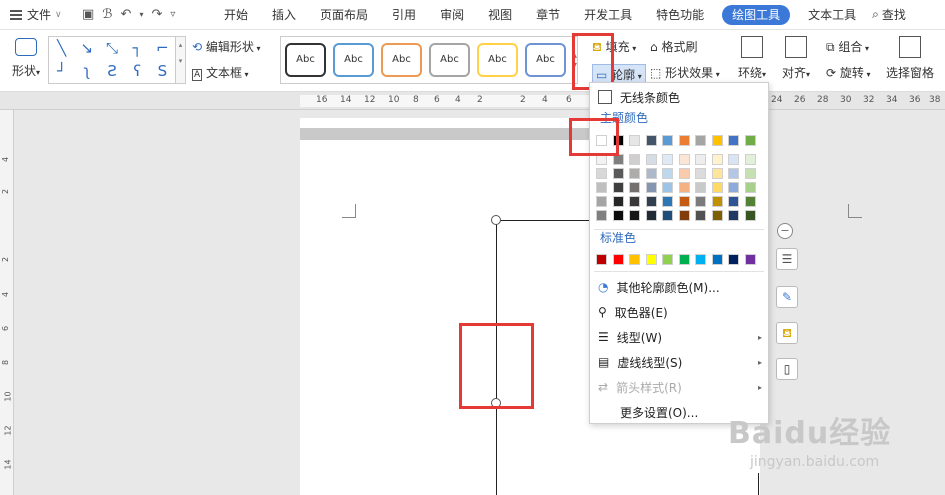 The image size is (945, 495). Describe the element at coordinates (787, 333) in the screenshot. I see `fill-float-button: ⛾` at that location.